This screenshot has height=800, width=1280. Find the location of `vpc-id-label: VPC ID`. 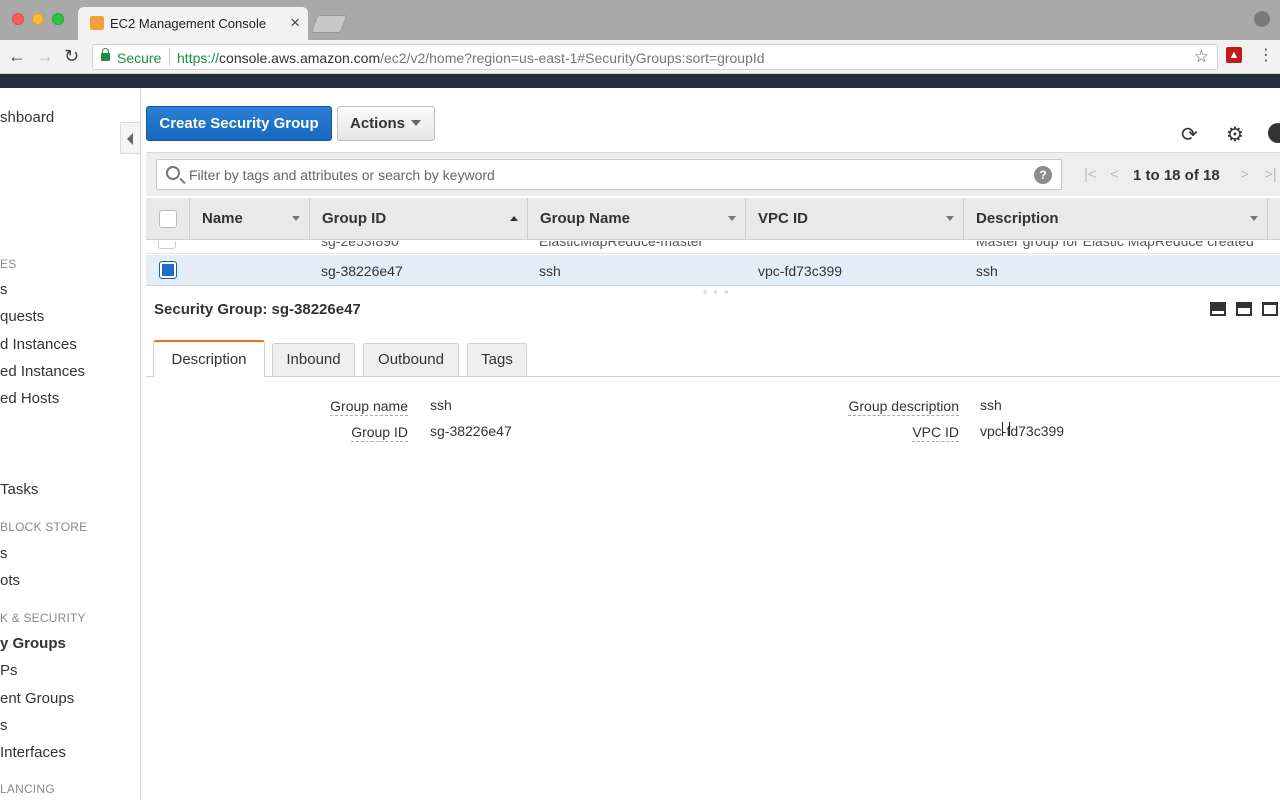

vpc-id-label: VPC ID is located at coordinates (935, 433).